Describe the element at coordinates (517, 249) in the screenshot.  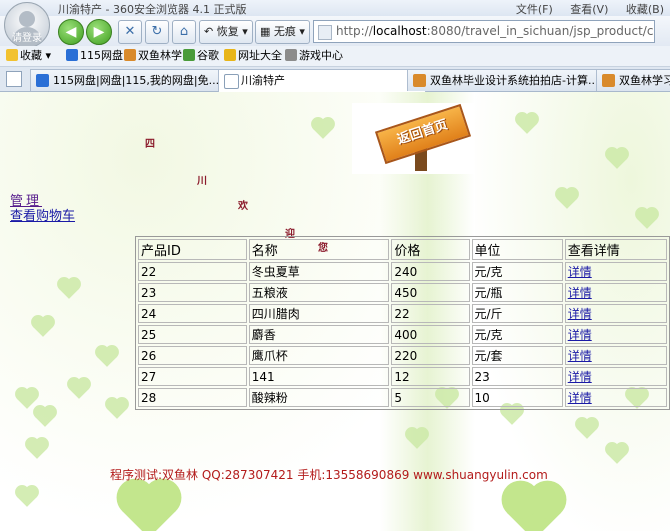
I see `header-unit: 单位` at that location.